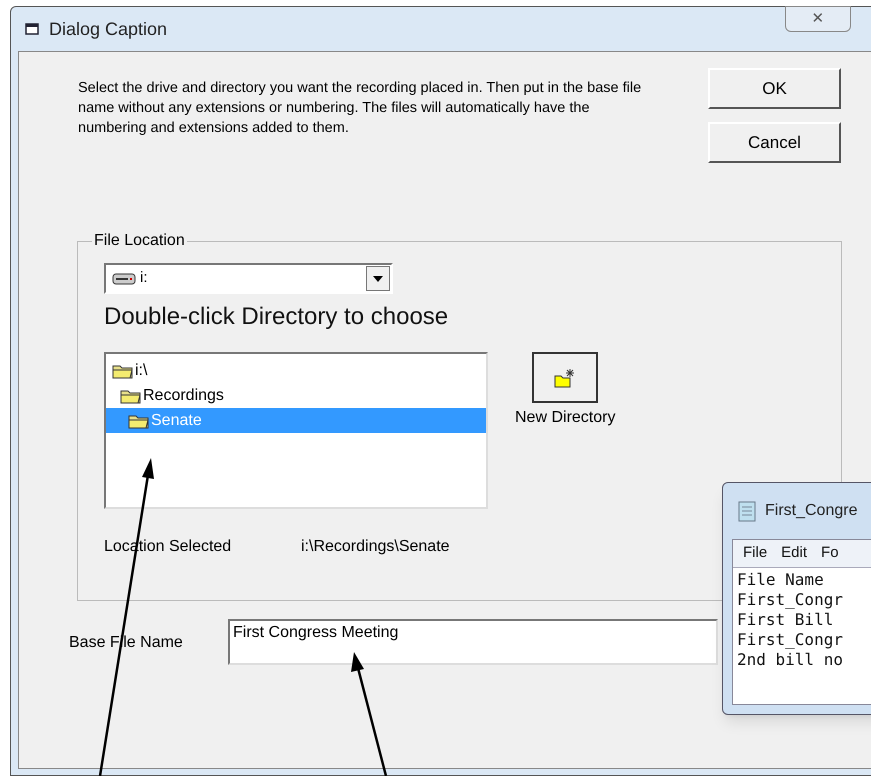  What do you see at coordinates (144, 278) in the screenshot?
I see `drive-value: i:` at bounding box center [144, 278].